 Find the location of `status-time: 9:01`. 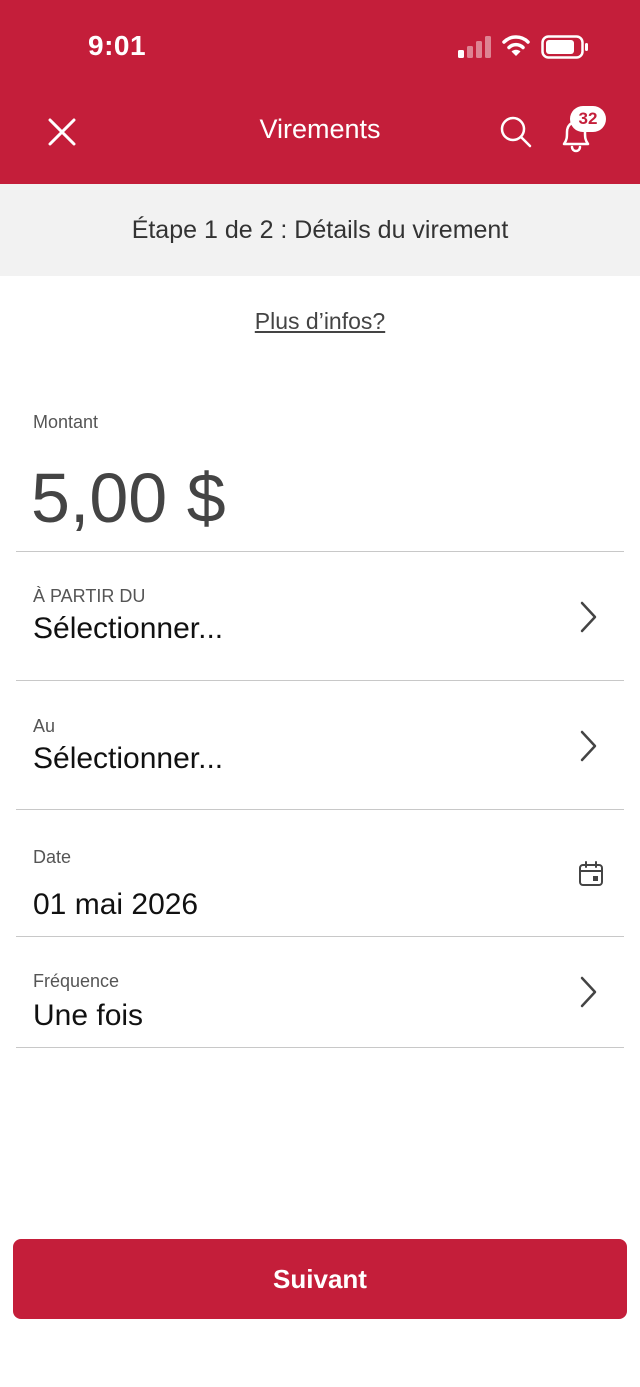

status-time: 9:01 is located at coordinates (117, 45).